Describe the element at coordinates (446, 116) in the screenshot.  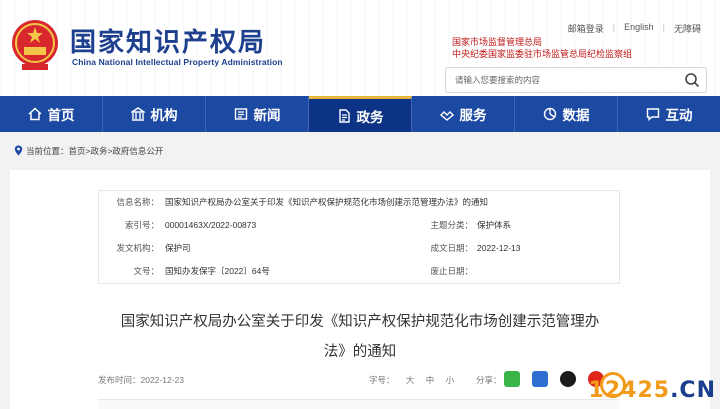
I see `service-icon` at that location.